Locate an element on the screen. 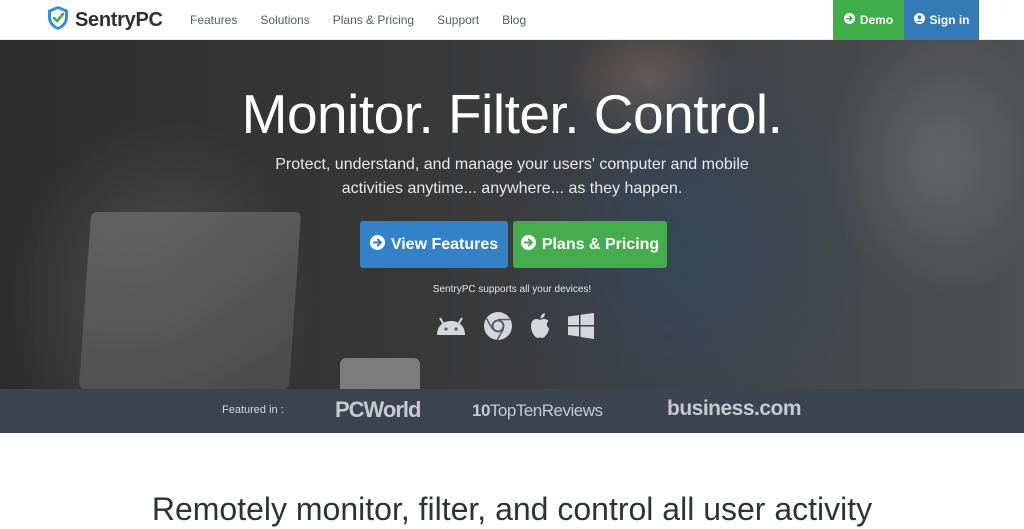  logo: SentryPC is located at coordinates (105, 20).